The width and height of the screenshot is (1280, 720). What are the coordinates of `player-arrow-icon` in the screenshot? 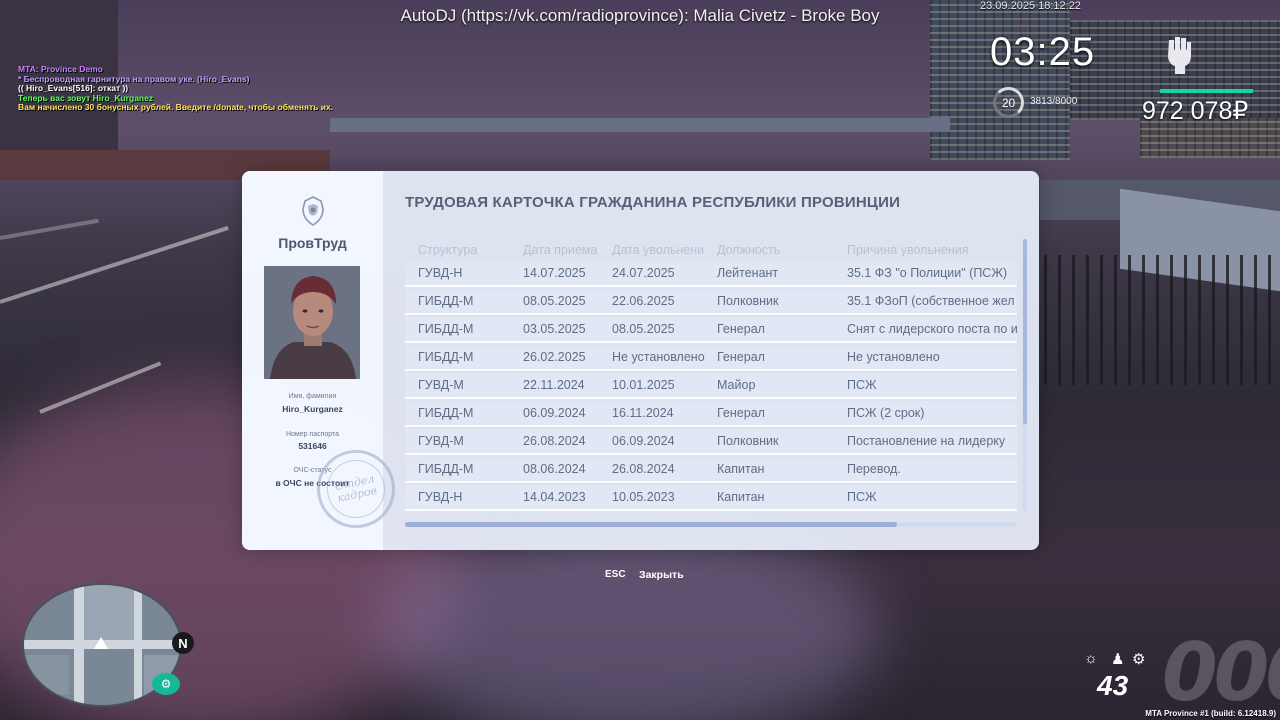 It's located at (101, 643).